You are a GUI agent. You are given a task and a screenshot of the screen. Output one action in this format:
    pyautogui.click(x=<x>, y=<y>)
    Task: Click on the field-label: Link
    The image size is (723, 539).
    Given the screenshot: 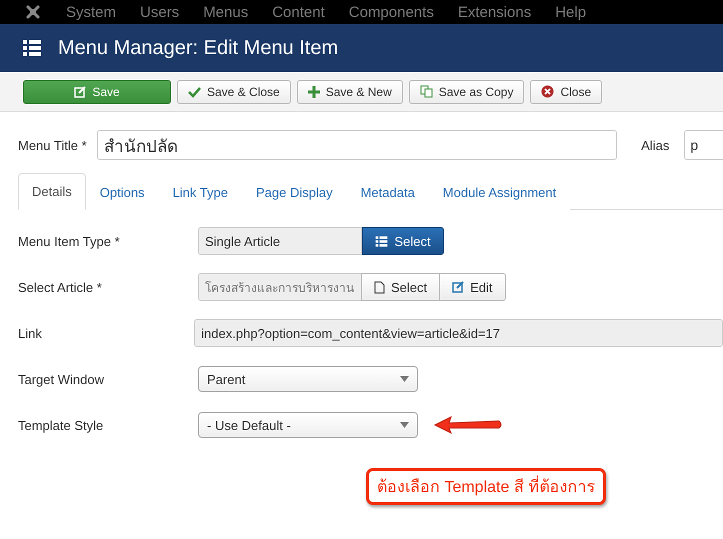 What is the action you would take?
    pyautogui.click(x=30, y=333)
    